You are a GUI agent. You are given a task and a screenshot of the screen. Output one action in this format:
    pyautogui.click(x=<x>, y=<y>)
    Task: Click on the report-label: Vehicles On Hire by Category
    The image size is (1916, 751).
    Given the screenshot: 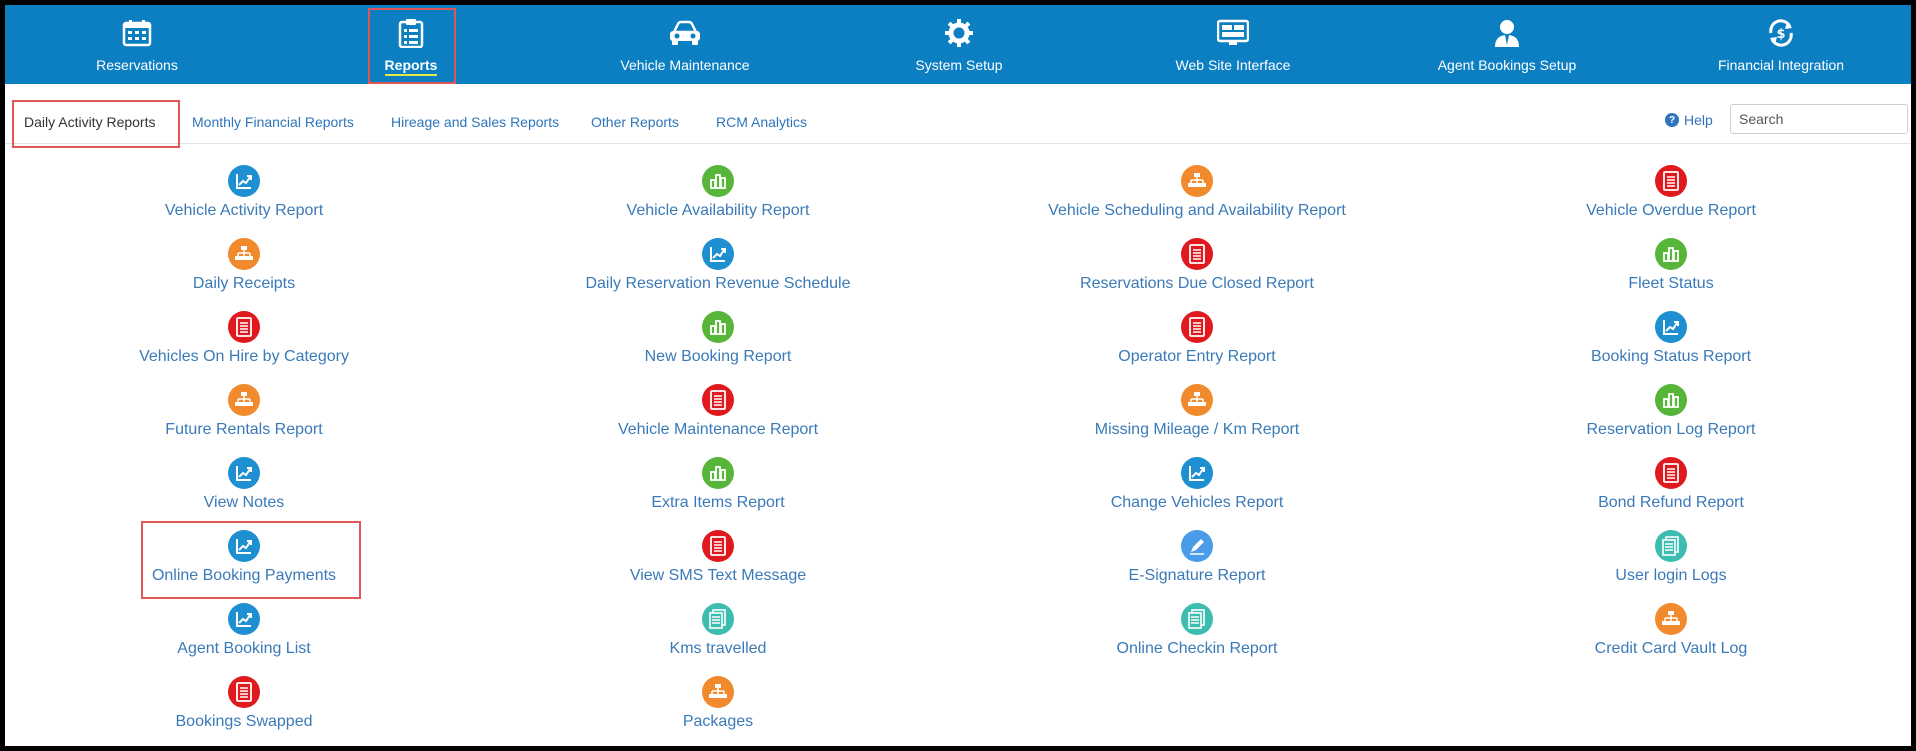 What is the action you would take?
    pyautogui.click(x=244, y=356)
    